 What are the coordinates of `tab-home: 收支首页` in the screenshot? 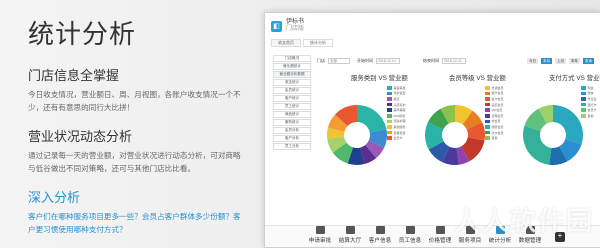 It's located at (286, 43).